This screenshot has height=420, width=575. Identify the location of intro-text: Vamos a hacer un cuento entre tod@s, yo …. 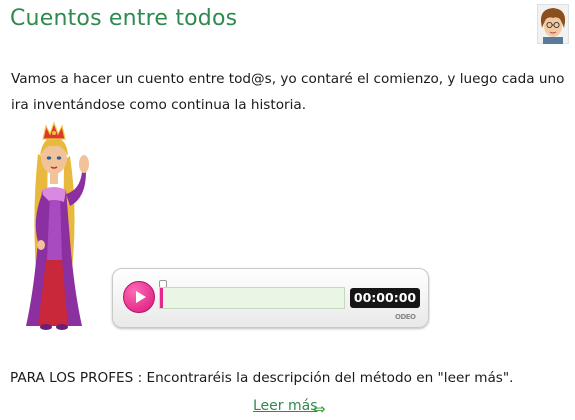
(288, 92).